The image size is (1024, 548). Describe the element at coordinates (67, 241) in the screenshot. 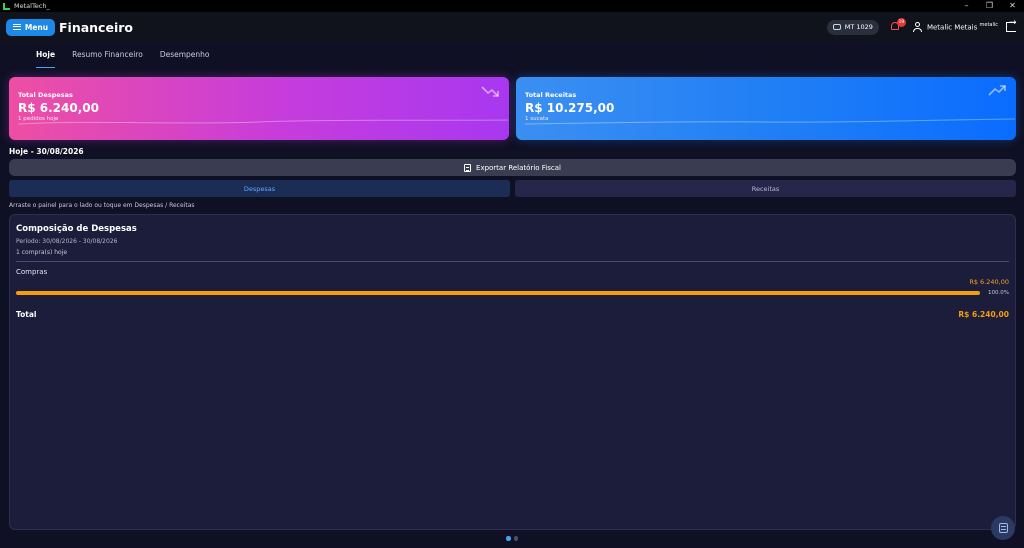

I see `panel-period: Período: 30/08/2026 - 30/08/2026` at that location.